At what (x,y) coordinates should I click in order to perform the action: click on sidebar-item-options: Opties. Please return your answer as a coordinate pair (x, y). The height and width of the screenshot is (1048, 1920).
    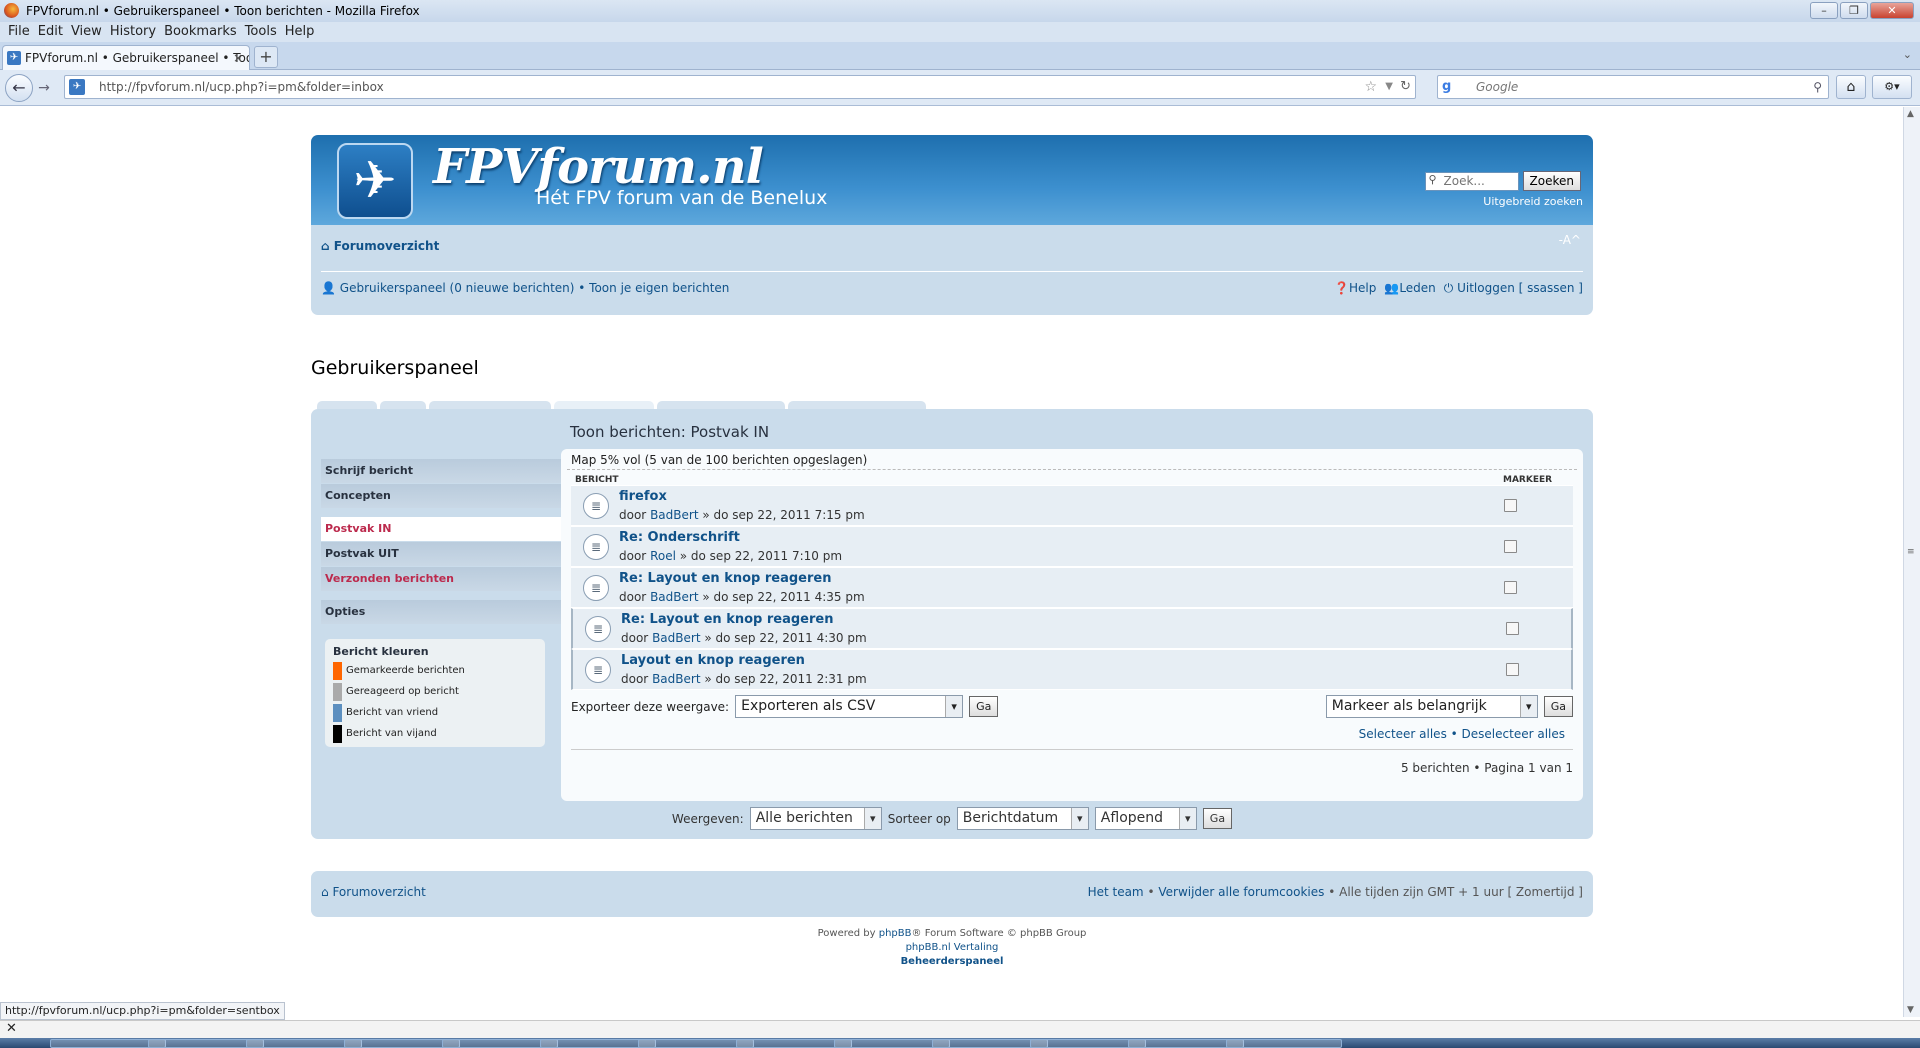
    Looking at the image, I should click on (441, 612).